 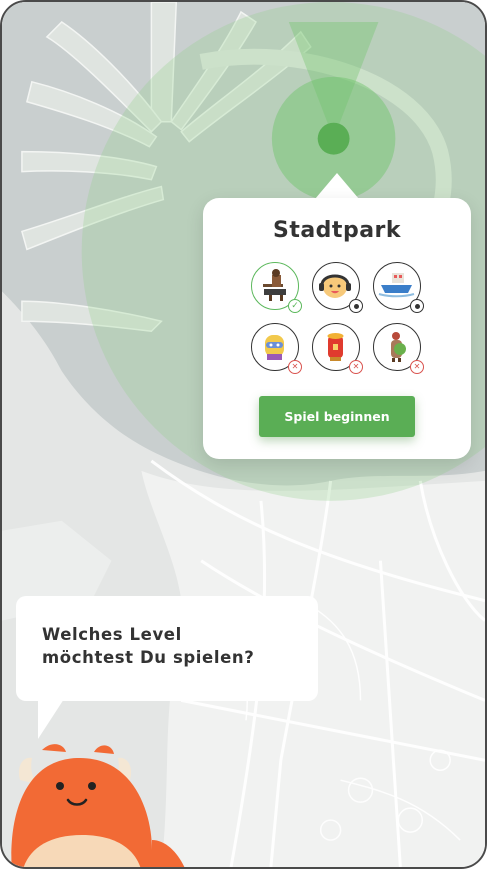 What do you see at coordinates (276, 348) in the screenshot?
I see `level-4: ✕` at bounding box center [276, 348].